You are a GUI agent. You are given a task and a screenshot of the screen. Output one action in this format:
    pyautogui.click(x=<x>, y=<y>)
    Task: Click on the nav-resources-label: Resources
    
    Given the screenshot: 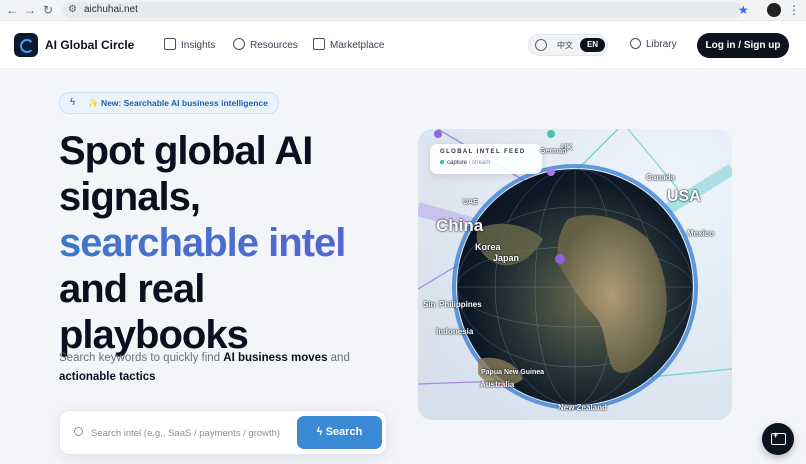 What is the action you would take?
    pyautogui.click(x=274, y=45)
    